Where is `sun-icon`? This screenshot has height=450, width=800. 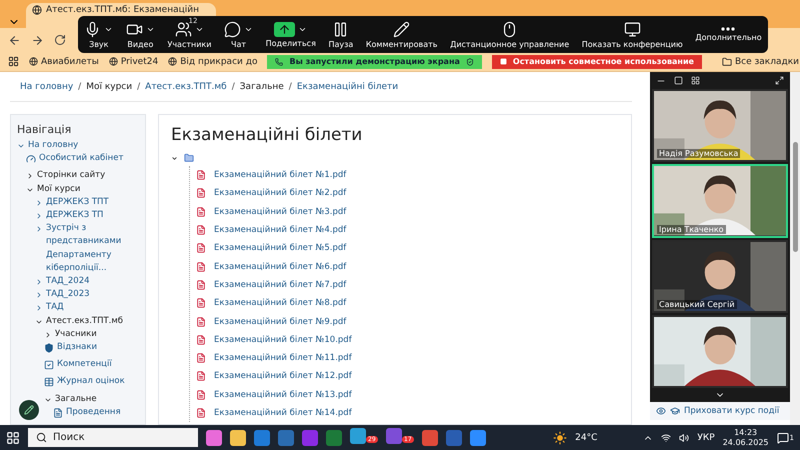 sun-icon is located at coordinates (560, 437).